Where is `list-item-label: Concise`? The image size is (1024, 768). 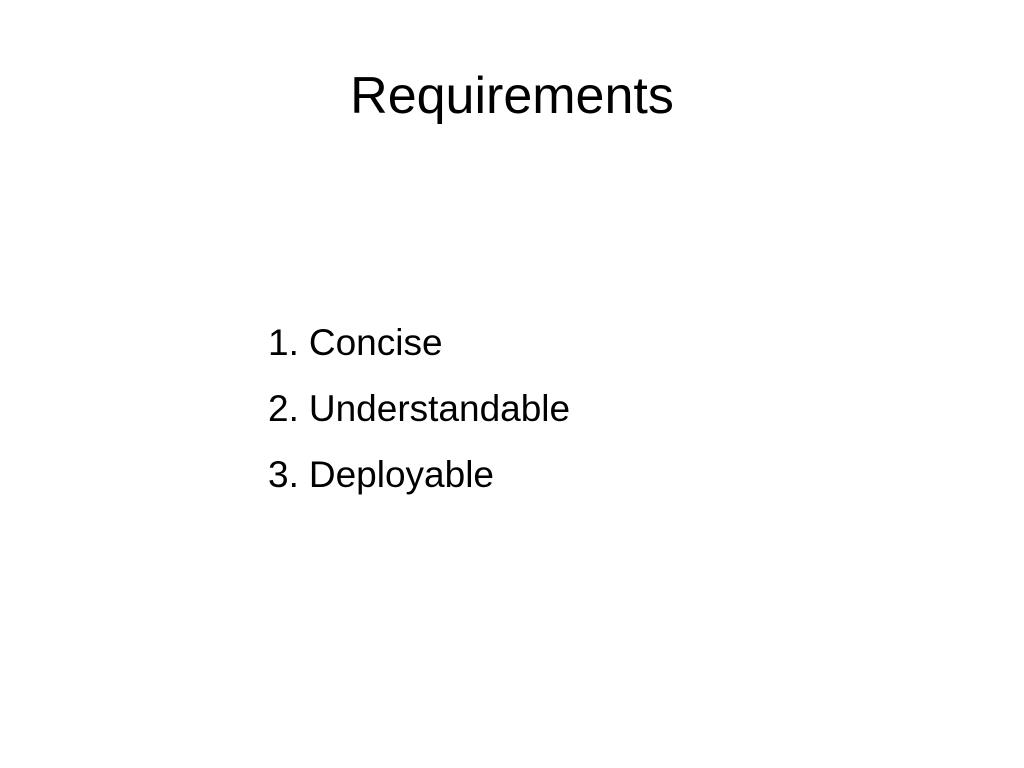
list-item-label: Concise is located at coordinates (375, 342).